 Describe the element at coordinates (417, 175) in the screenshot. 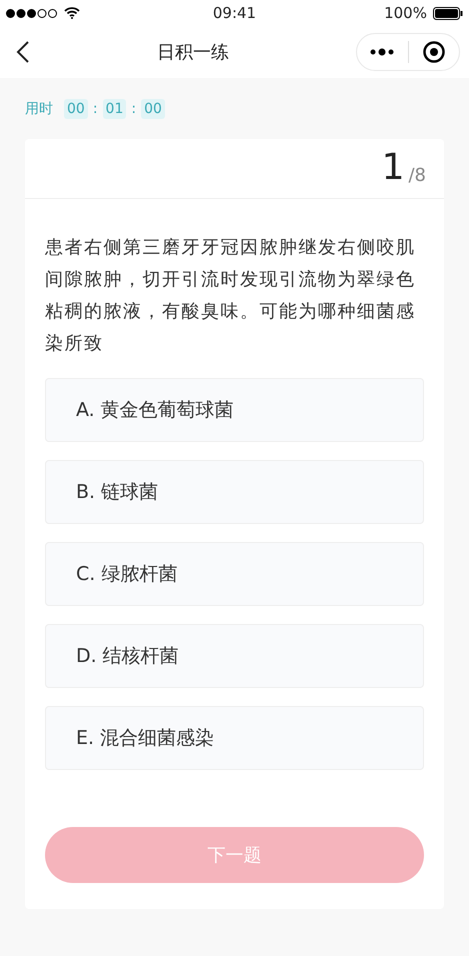

I see `question-total: /8` at that location.